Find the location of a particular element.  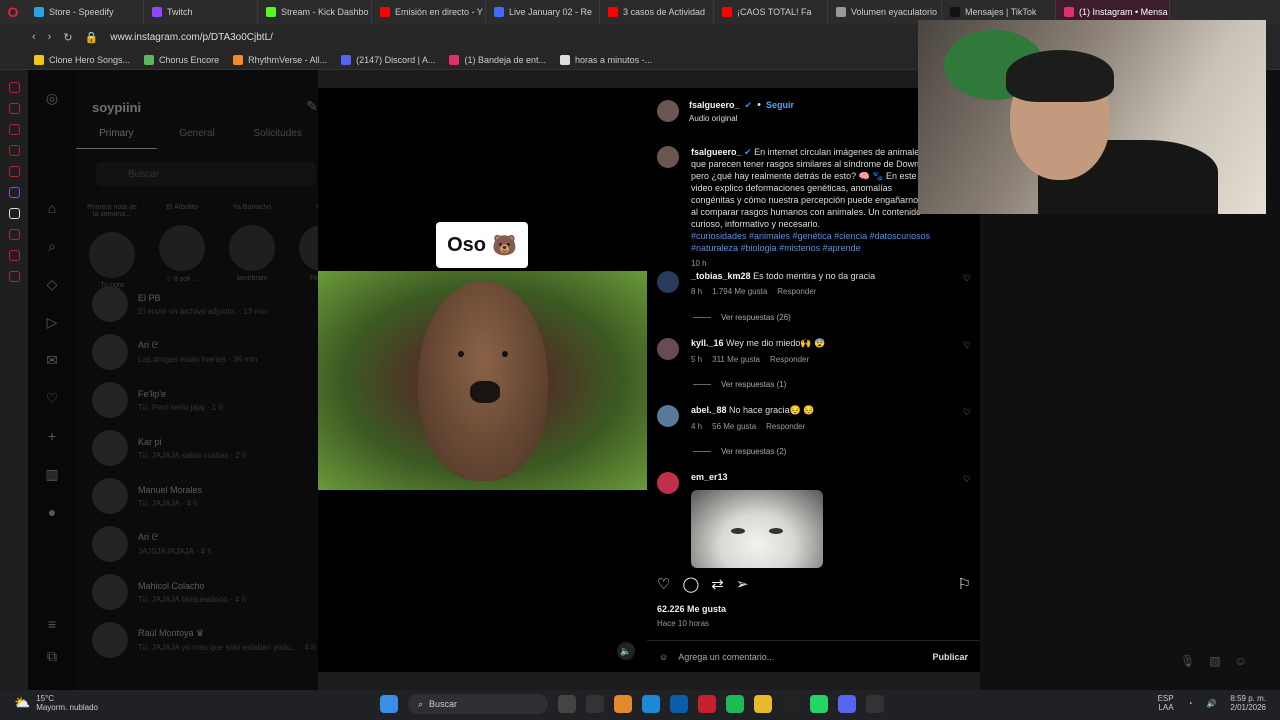

browser-tab: Live January 02 - Re is located at coordinates (543, 12).